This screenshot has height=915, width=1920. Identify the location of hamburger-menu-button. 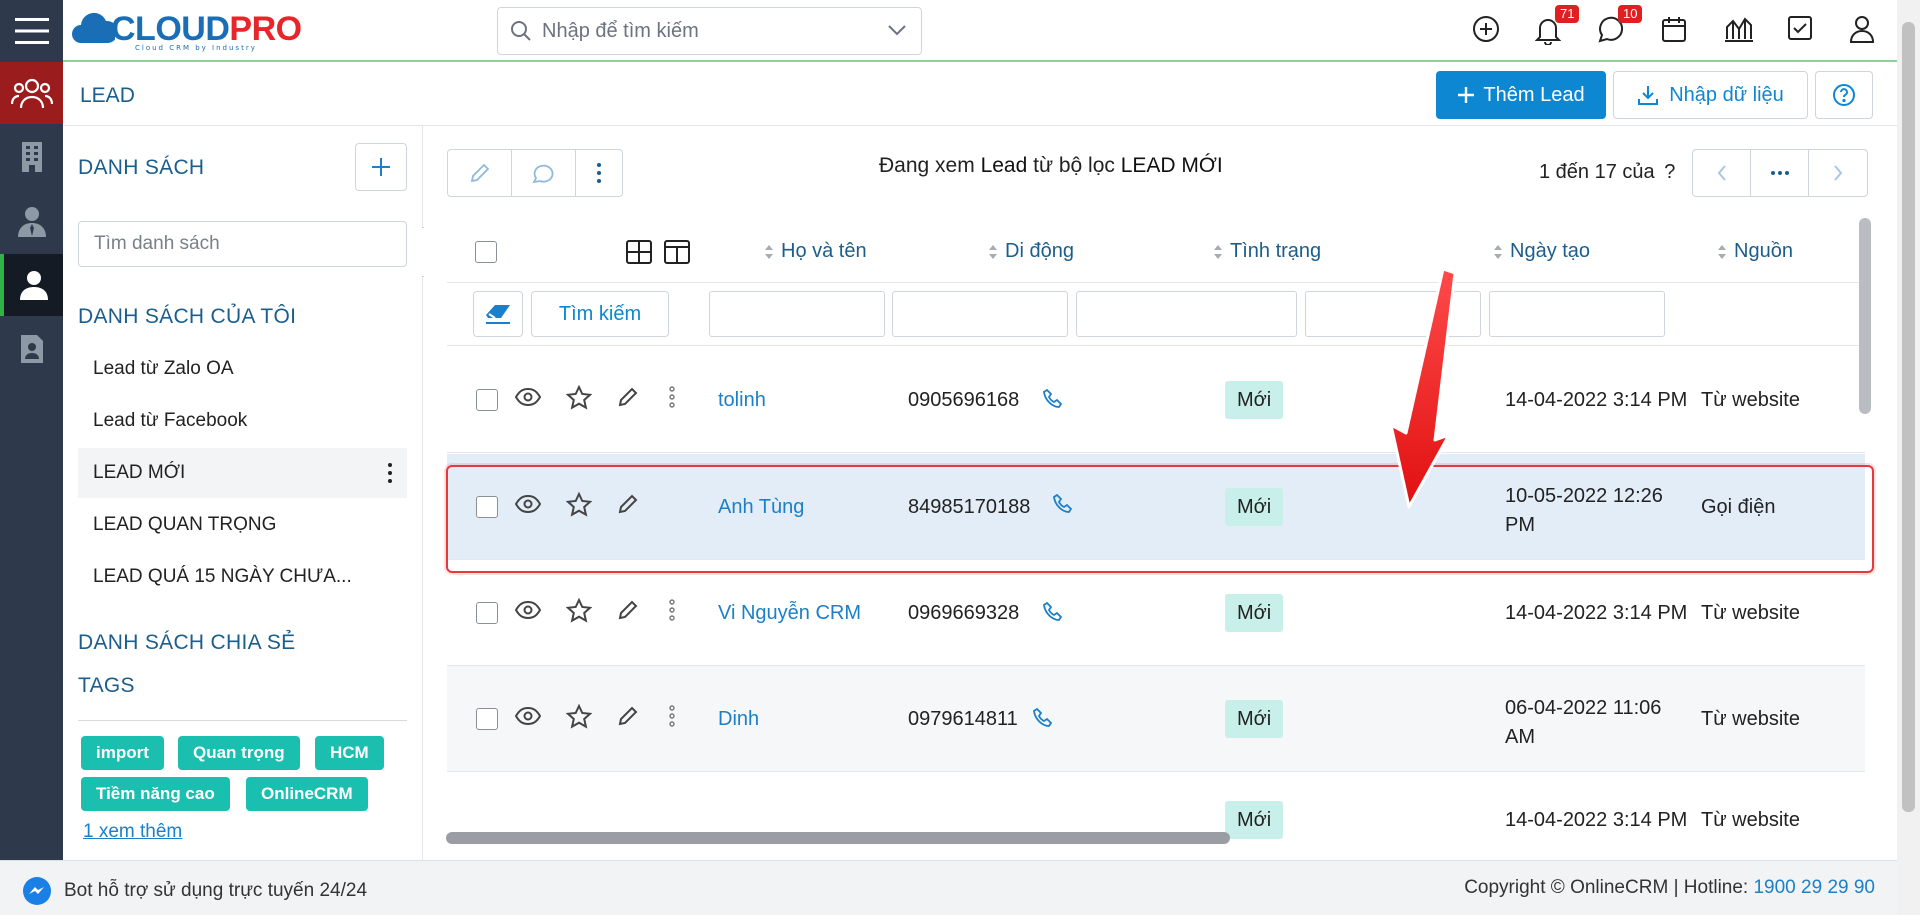
(31, 31).